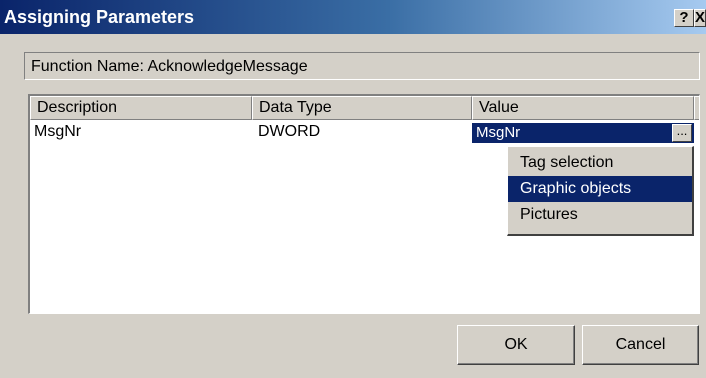  Describe the element at coordinates (362, 108) in the screenshot. I see `column-header-data-type: Data Type` at that location.